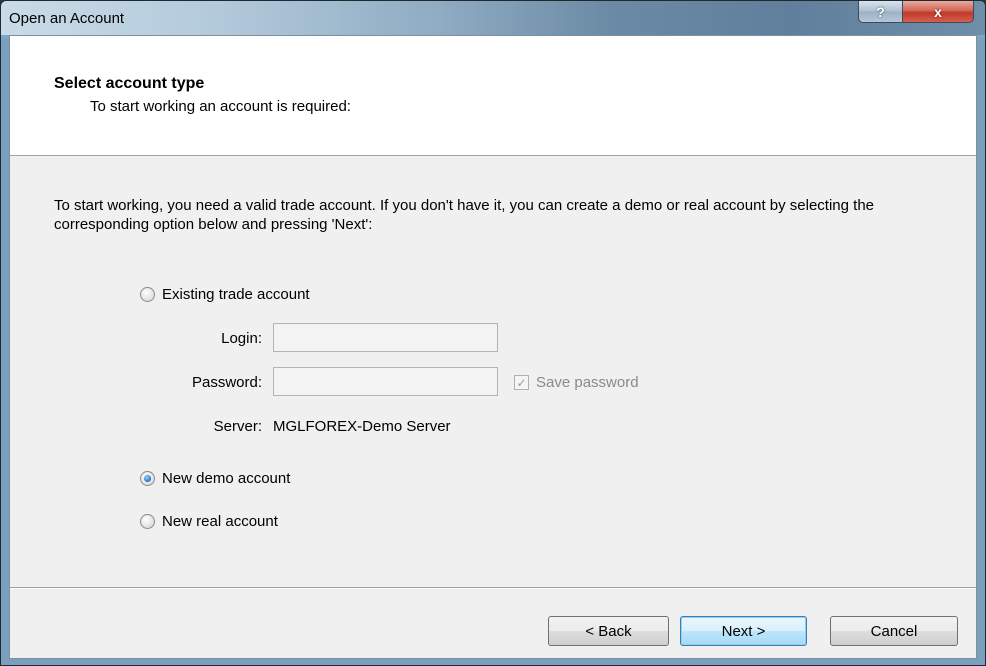 The image size is (986, 666). Describe the element at coordinates (220, 521) in the screenshot. I see `radio-real-label: New real account` at that location.